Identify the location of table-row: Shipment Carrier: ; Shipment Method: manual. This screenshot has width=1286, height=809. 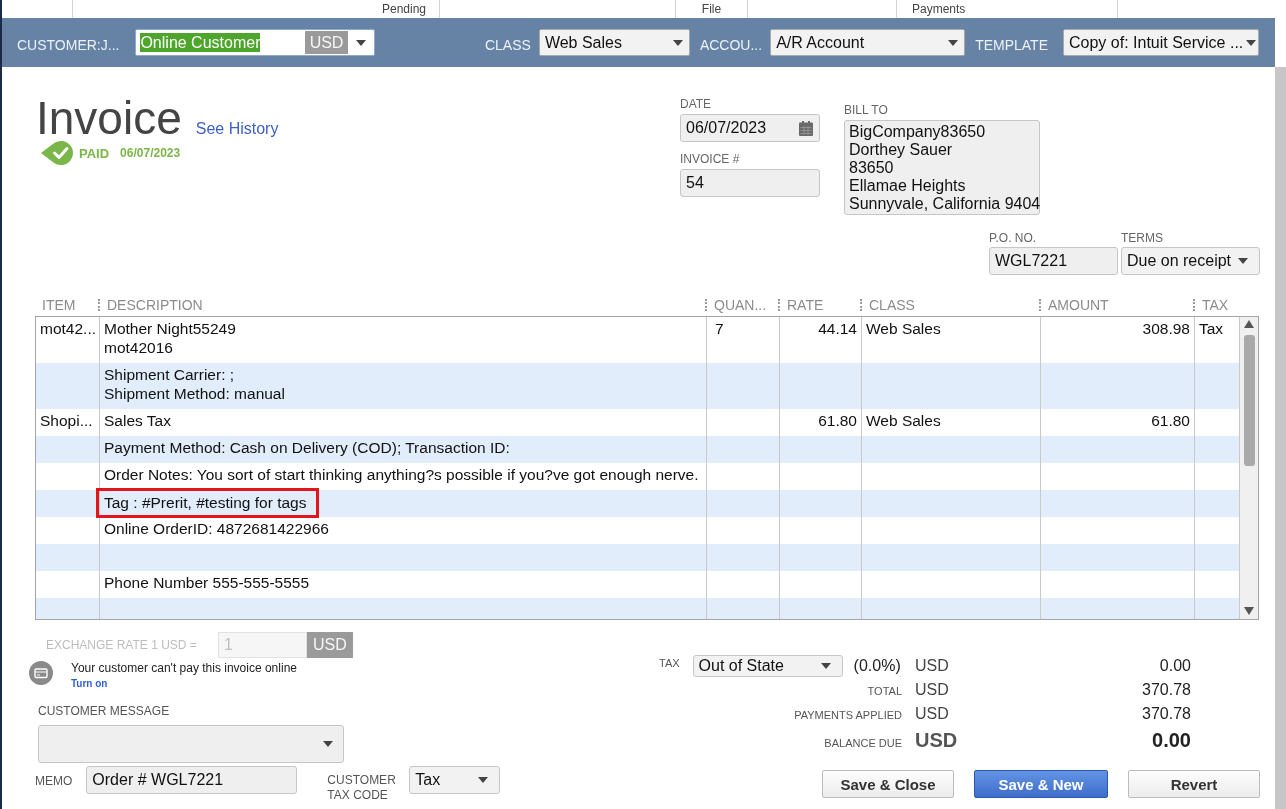
(638, 386).